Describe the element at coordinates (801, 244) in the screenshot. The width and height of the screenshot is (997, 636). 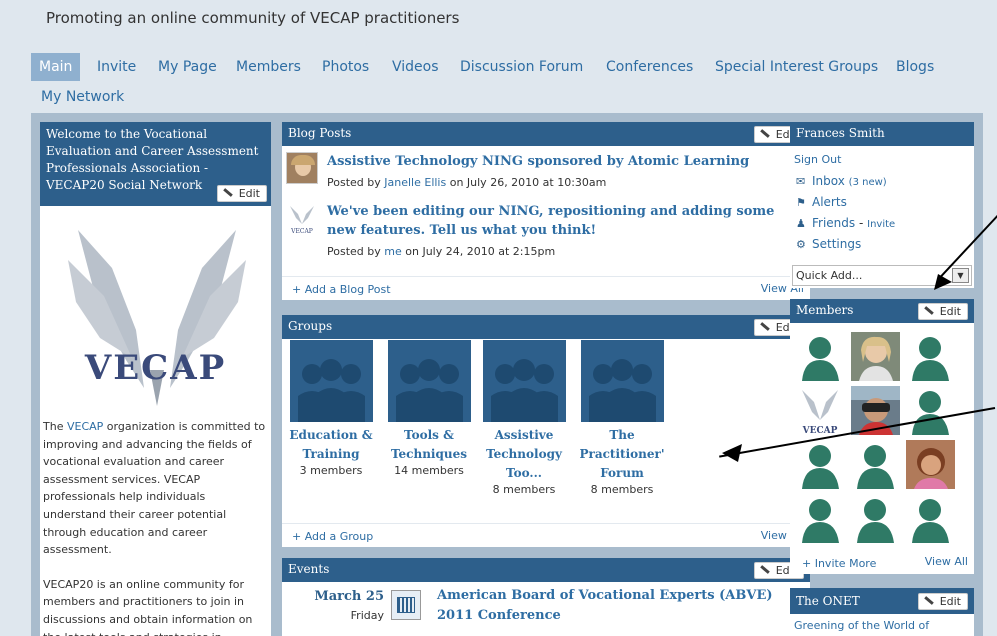
I see `gear-icon: ⚙` at that location.